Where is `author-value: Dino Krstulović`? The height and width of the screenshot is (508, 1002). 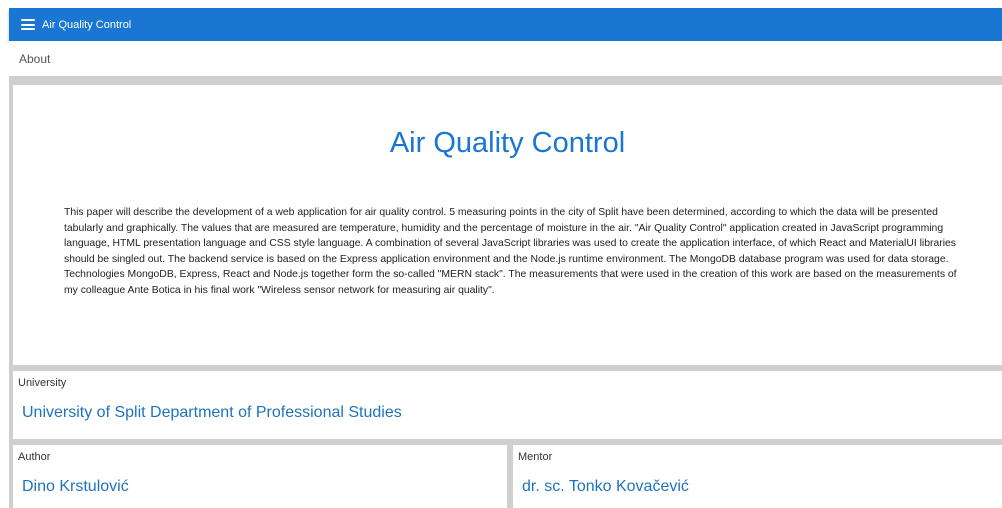 author-value: Dino Krstulović is located at coordinates (75, 486).